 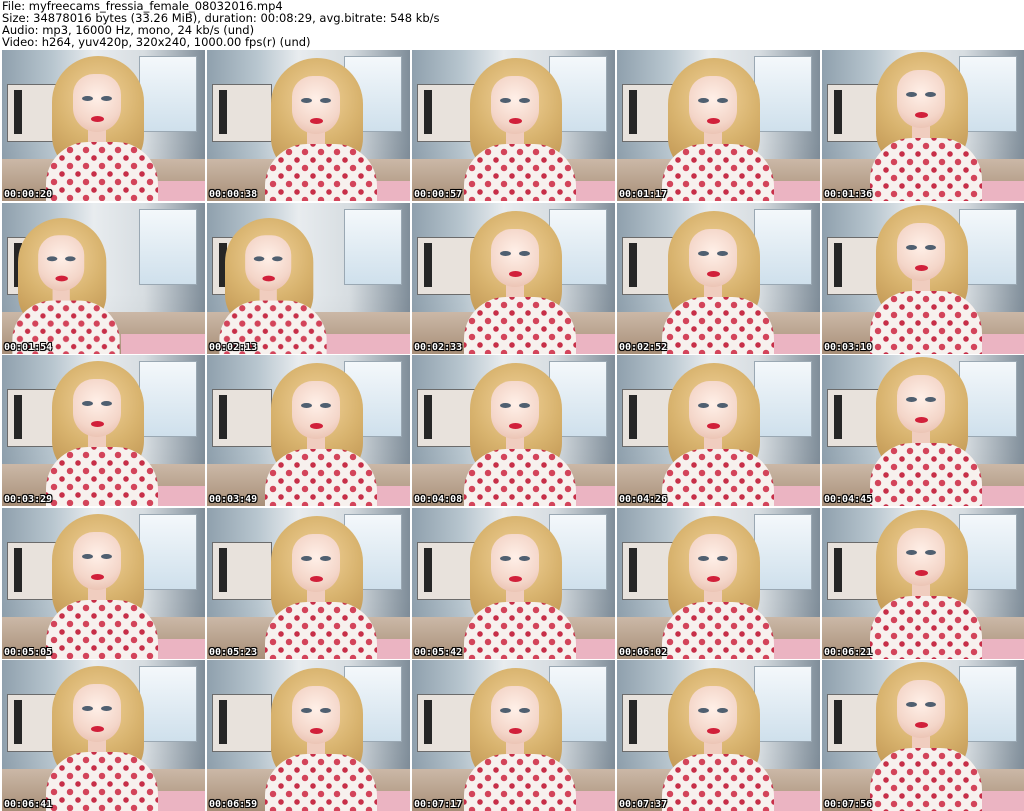 What do you see at coordinates (643, 347) in the screenshot?
I see `thumbnail-timestamp: 00:02:52` at bounding box center [643, 347].